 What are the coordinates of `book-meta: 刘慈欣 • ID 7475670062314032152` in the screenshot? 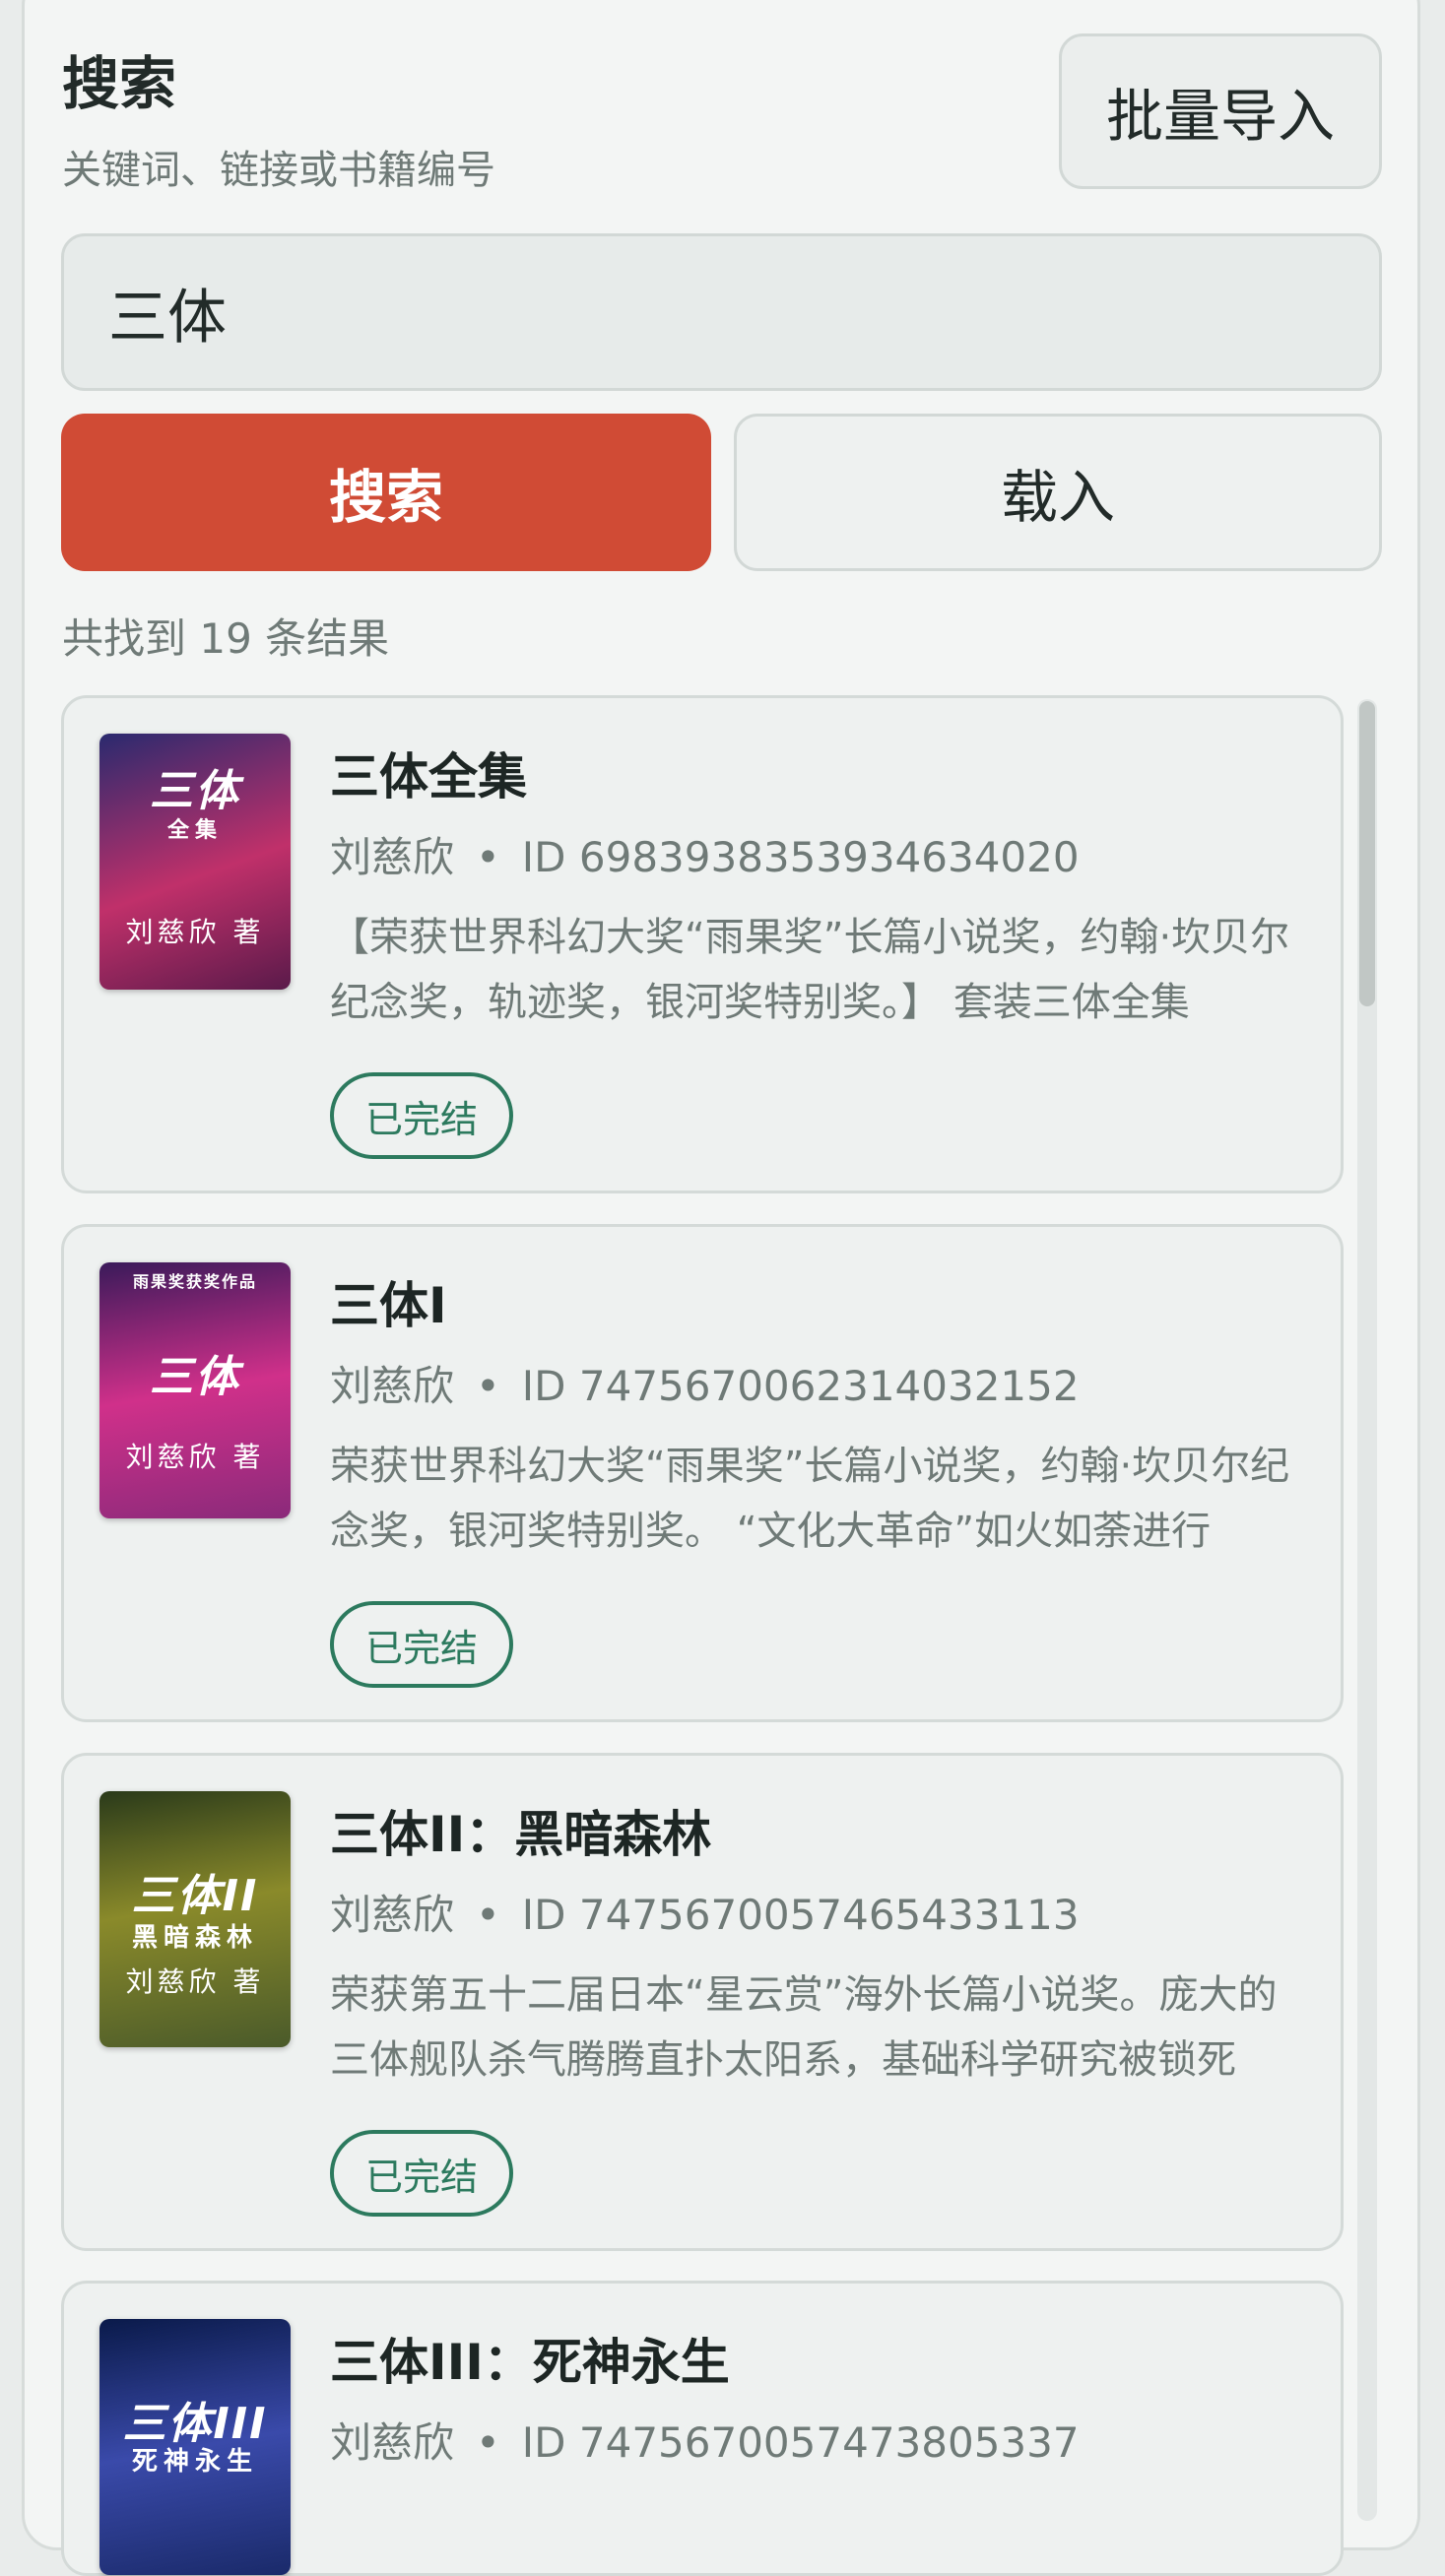 It's located at (705, 1383).